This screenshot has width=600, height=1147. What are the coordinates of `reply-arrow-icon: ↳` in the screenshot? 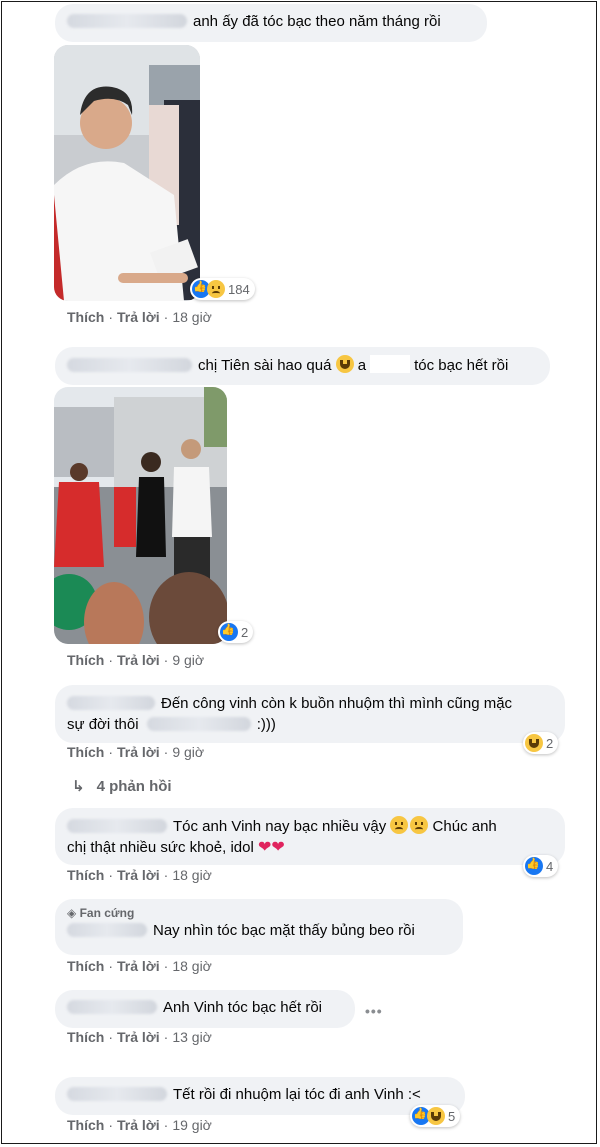 It's located at (78, 786).